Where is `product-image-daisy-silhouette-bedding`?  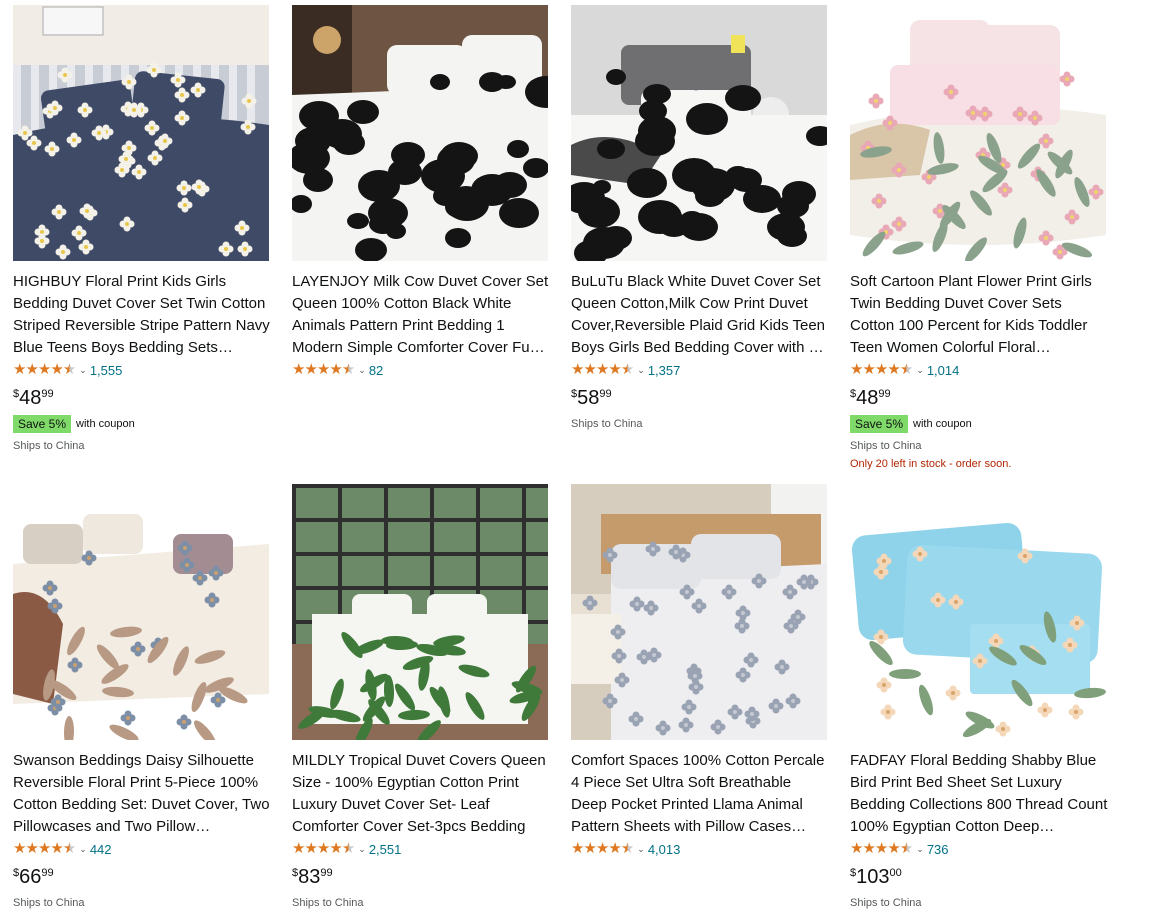 product-image-daisy-silhouette-bedding is located at coordinates (141, 612).